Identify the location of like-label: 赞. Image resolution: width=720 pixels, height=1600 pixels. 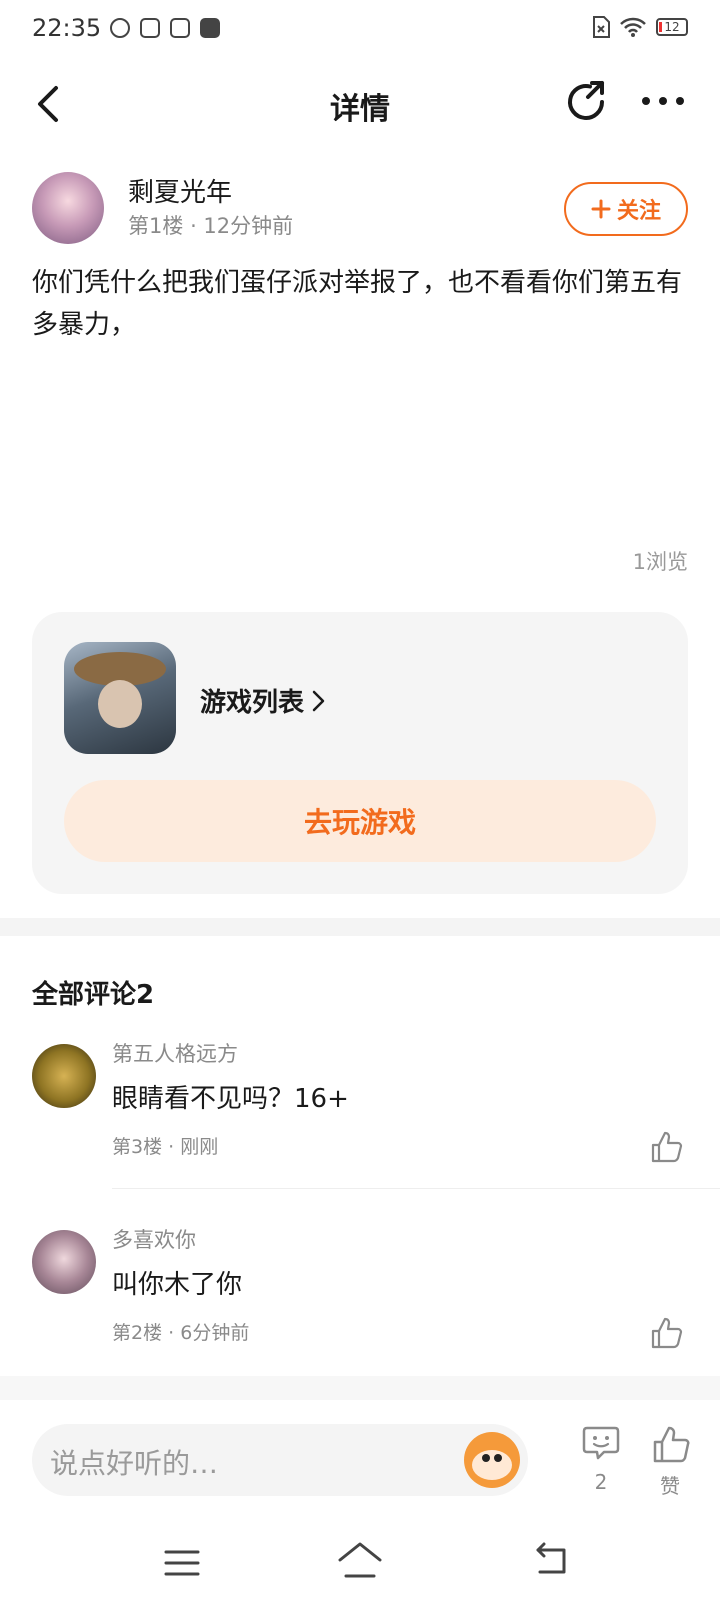
(670, 1486).